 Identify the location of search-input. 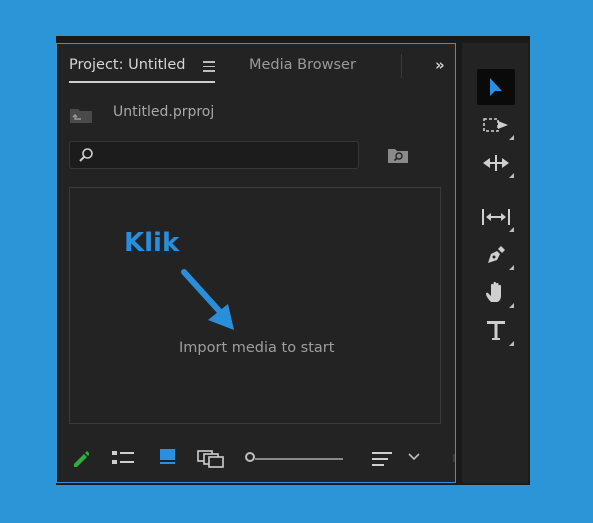
(214, 155).